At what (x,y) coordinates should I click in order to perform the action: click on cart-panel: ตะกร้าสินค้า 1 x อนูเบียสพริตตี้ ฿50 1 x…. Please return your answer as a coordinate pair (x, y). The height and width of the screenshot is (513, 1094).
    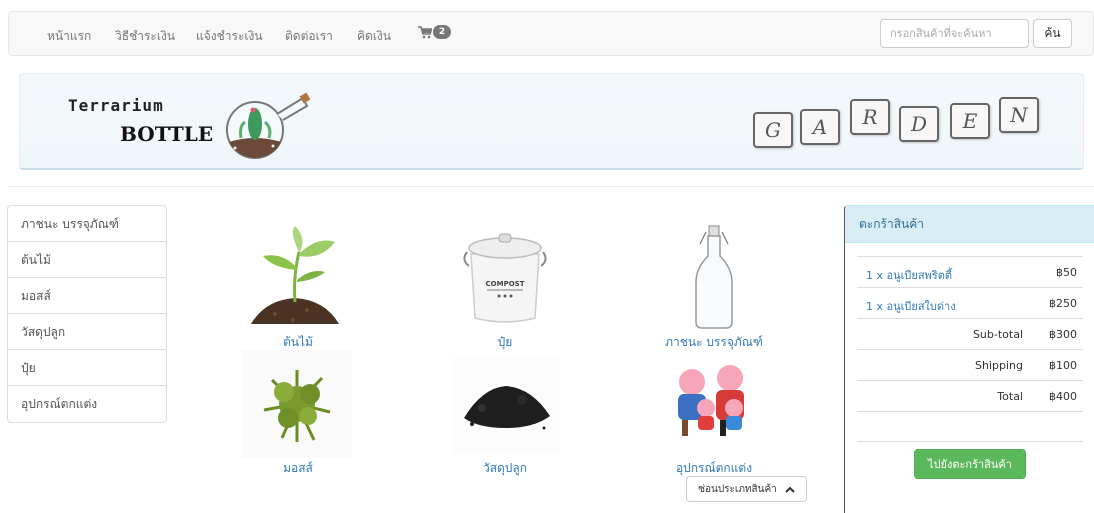
    Looking at the image, I should click on (969, 359).